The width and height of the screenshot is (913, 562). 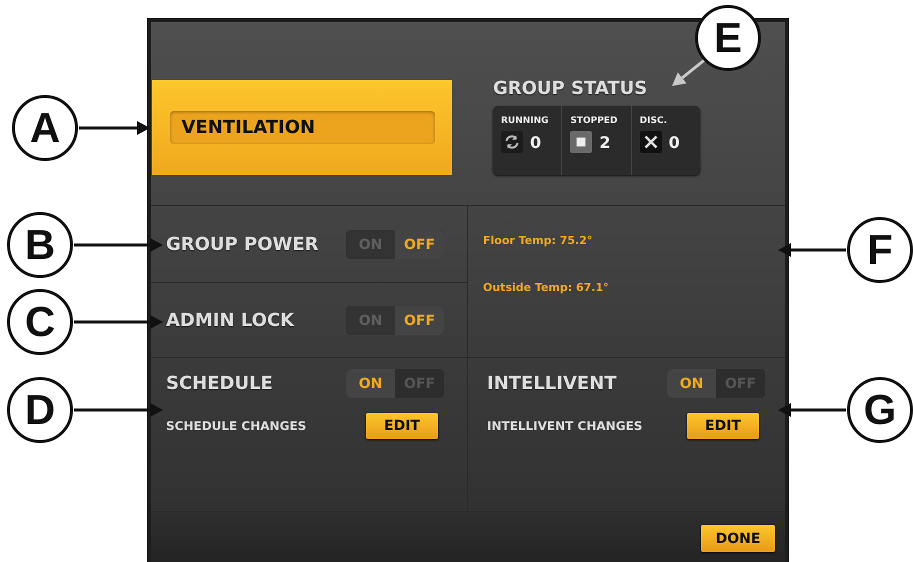 What do you see at coordinates (880, 410) in the screenshot?
I see `callout-badge: G` at bounding box center [880, 410].